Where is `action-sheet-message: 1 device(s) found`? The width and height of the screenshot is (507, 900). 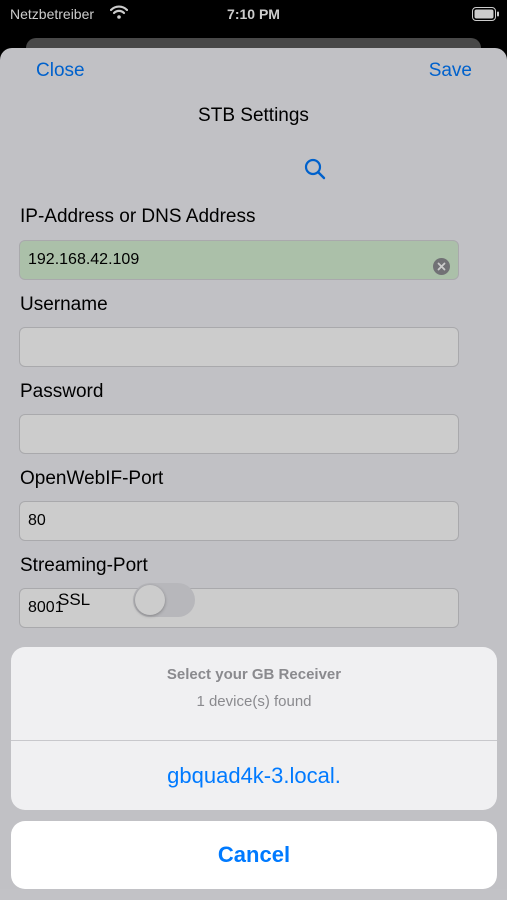 action-sheet-message: 1 device(s) found is located at coordinates (254, 701).